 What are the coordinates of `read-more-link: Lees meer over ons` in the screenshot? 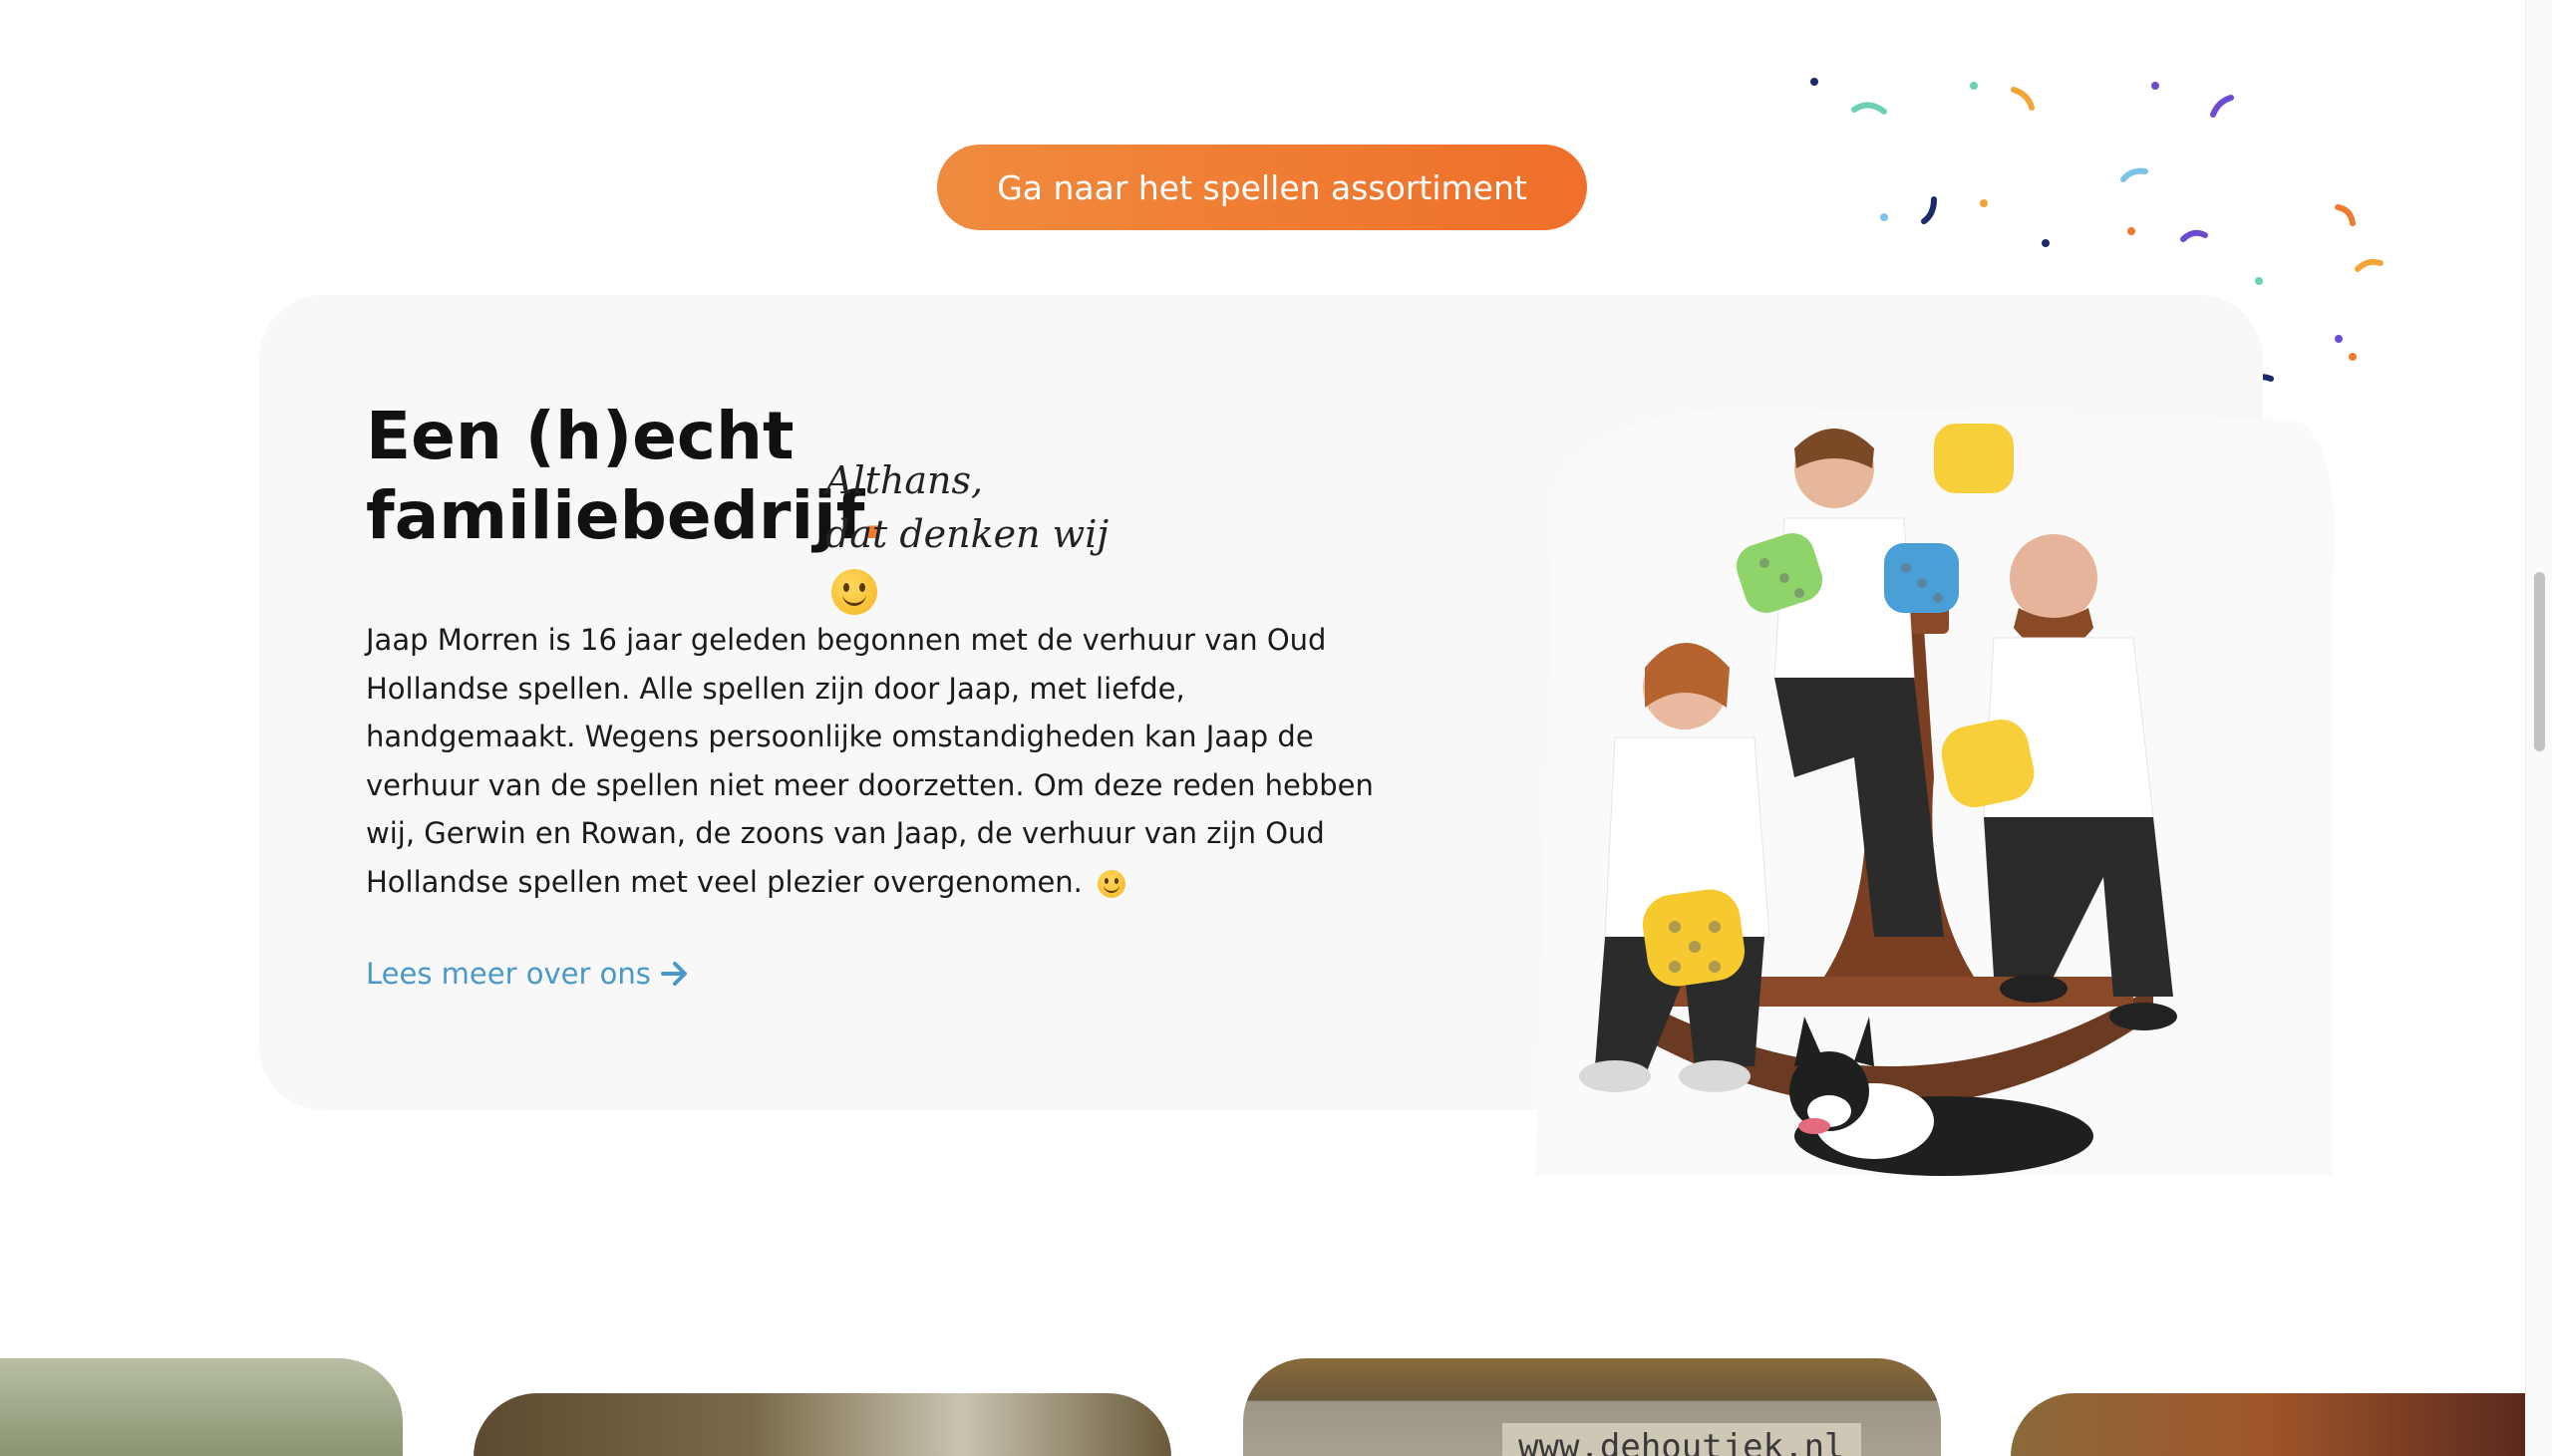 It's located at (527, 974).